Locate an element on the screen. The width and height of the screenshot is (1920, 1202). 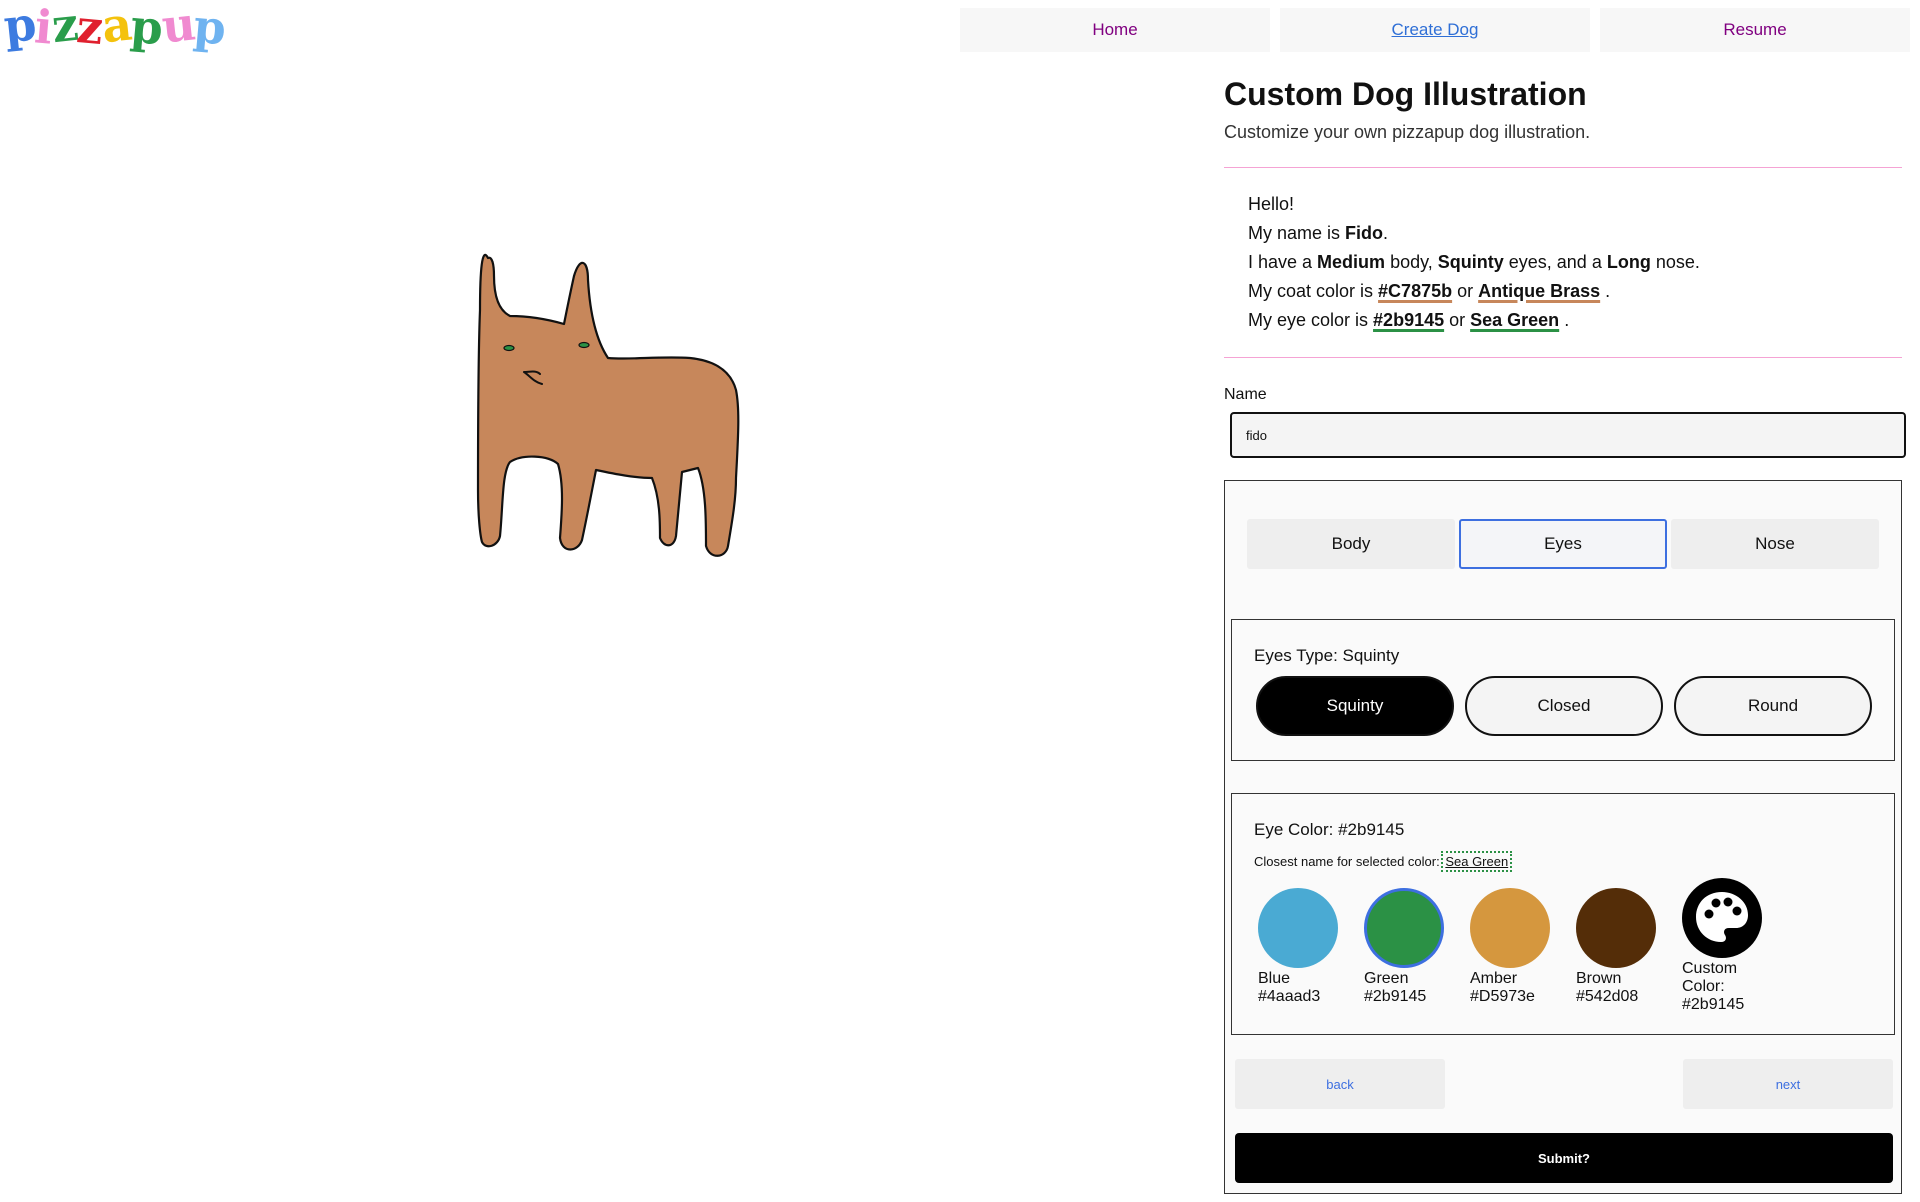
logo-letter: a is located at coordinates (116, 27).